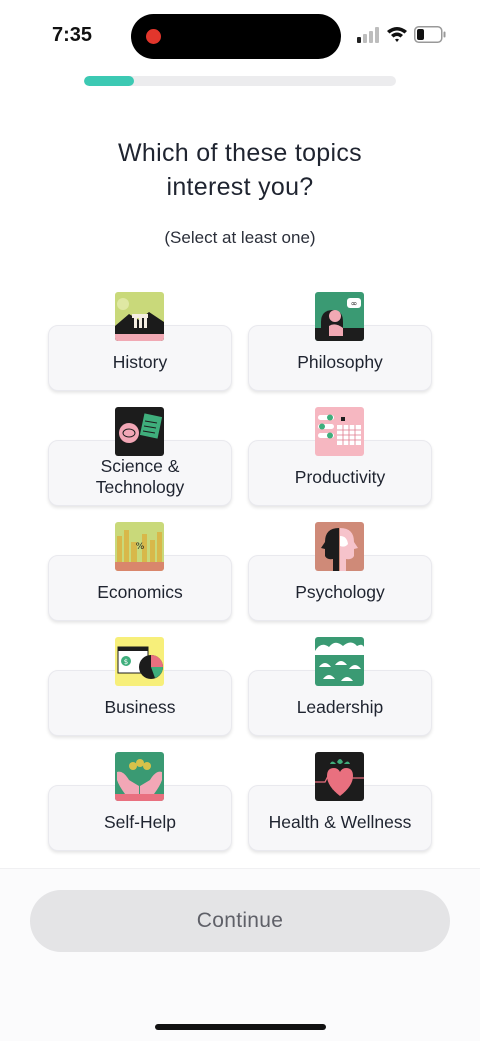  Describe the element at coordinates (339, 776) in the screenshot. I see `heart-icon` at that location.